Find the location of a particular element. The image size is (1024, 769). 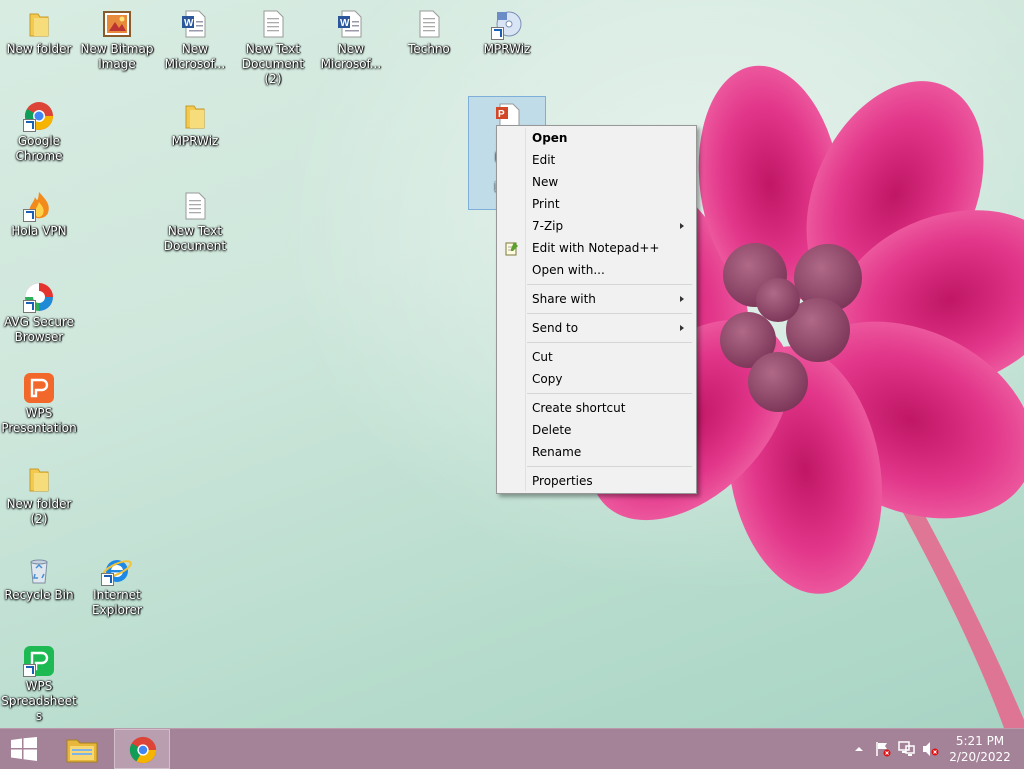

action-center-flag-icon is located at coordinates (883, 749).